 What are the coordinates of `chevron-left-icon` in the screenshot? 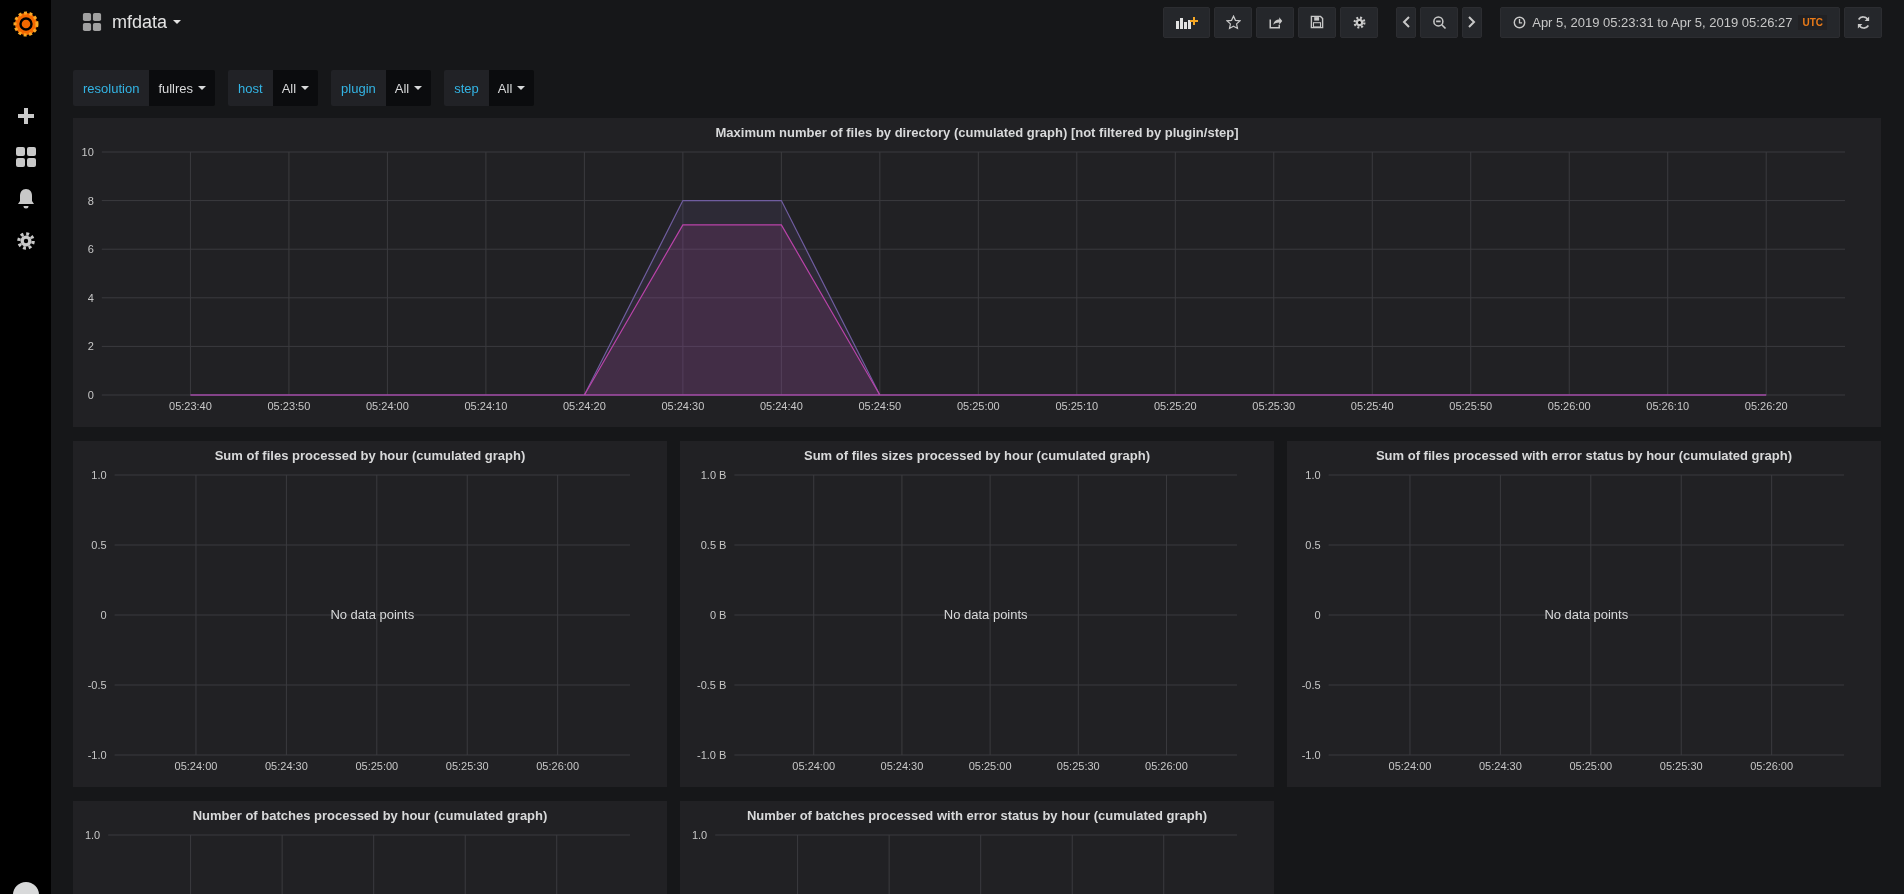 It's located at (1406, 22).